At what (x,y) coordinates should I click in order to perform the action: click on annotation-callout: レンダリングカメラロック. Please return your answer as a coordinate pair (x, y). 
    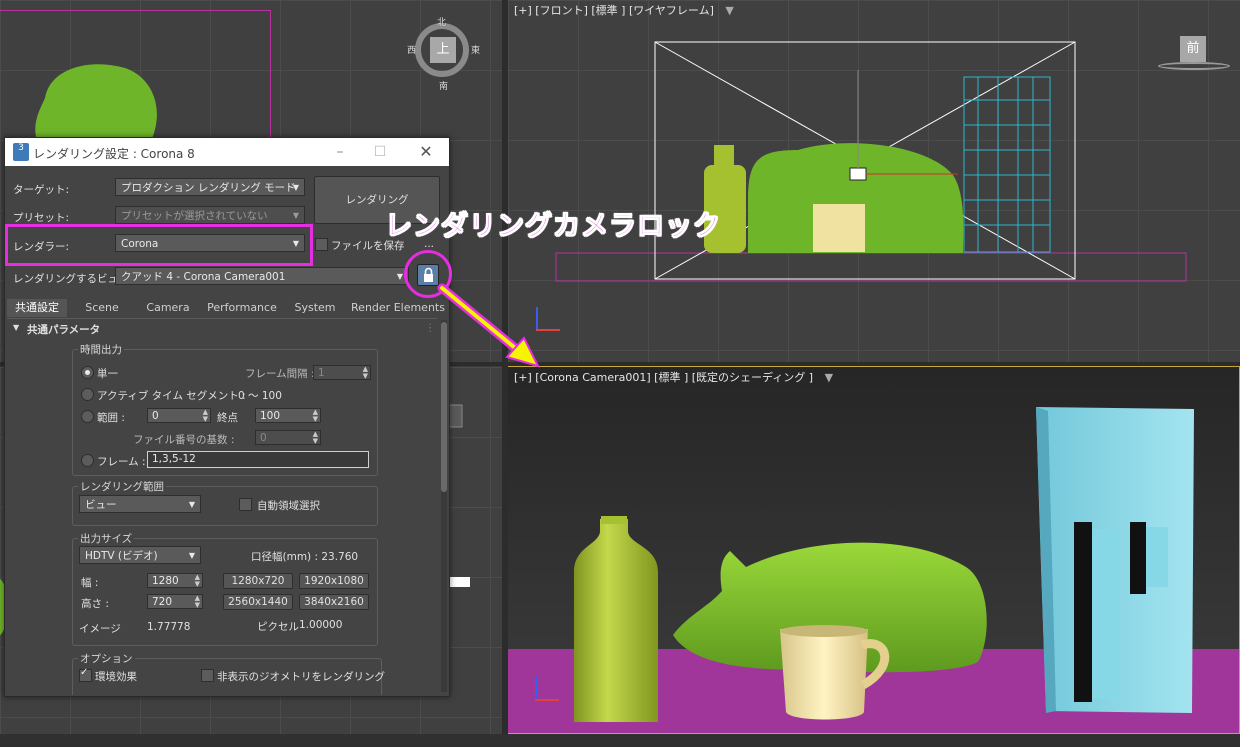
    Looking at the image, I should click on (553, 227).